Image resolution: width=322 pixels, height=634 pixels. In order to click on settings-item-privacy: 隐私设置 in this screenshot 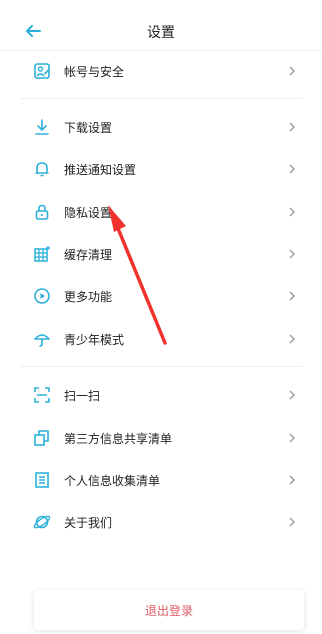, I will do `click(161, 212)`.